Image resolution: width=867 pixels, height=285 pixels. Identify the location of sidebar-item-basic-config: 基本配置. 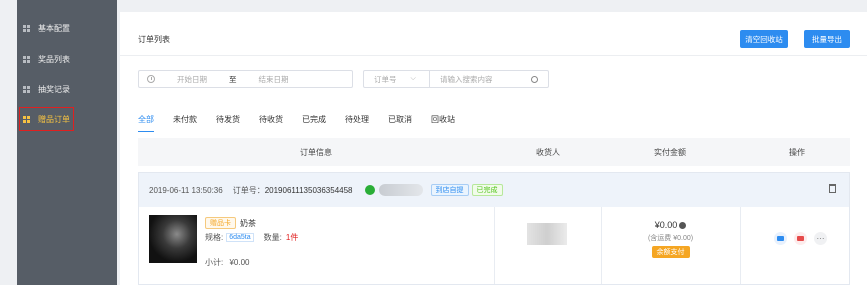
(67, 28).